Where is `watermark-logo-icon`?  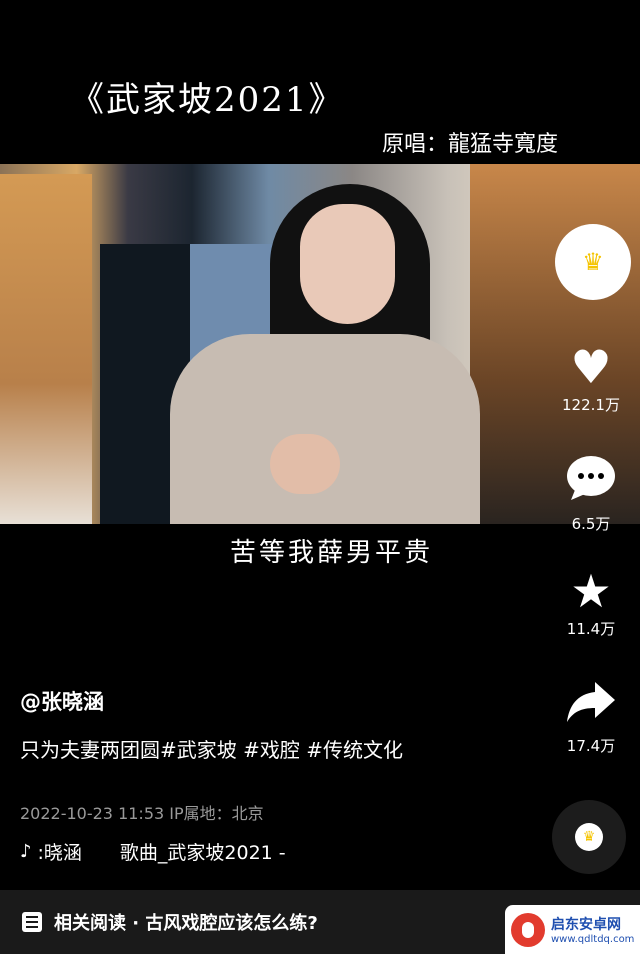 watermark-logo-icon is located at coordinates (528, 929).